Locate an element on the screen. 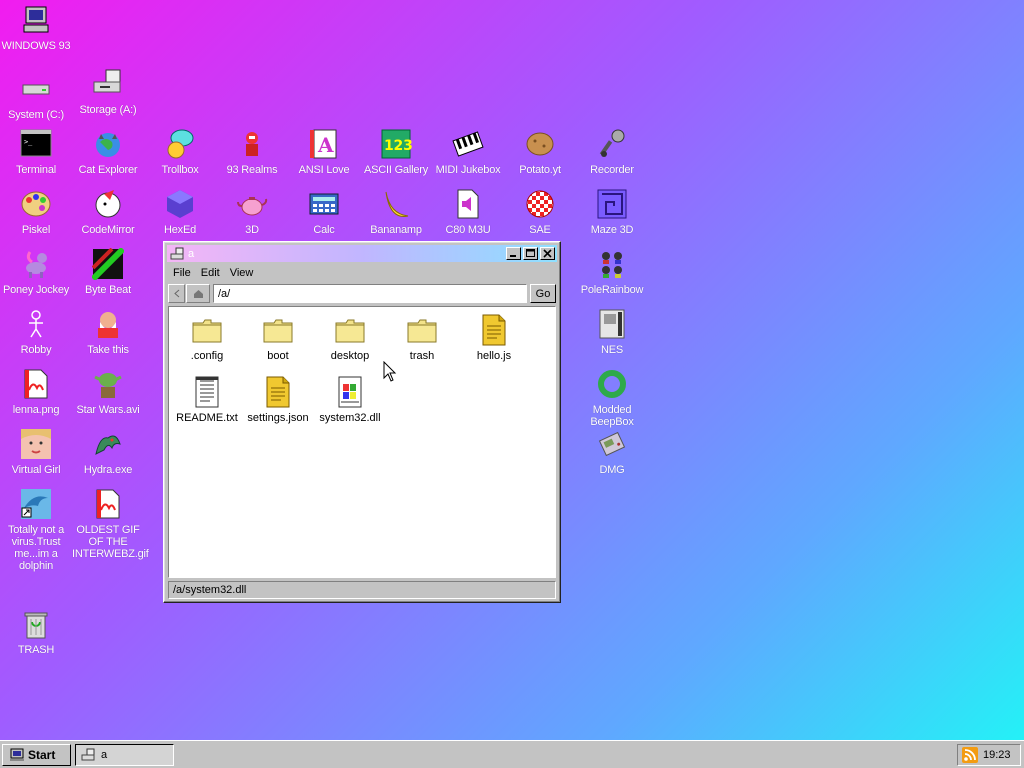  desktop-icon-codemirror: CodeMirror is located at coordinates (108, 212).